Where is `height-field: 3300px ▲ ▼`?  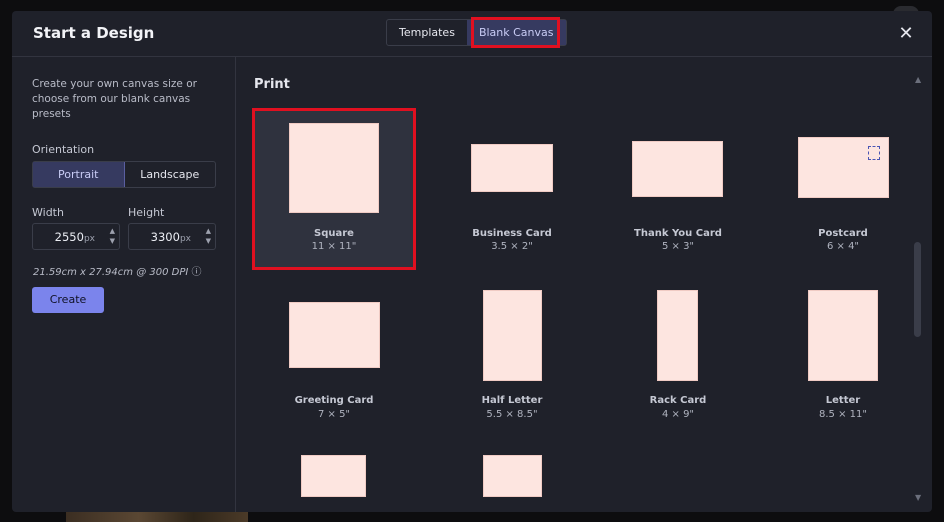 height-field: 3300px ▲ ▼ is located at coordinates (172, 236).